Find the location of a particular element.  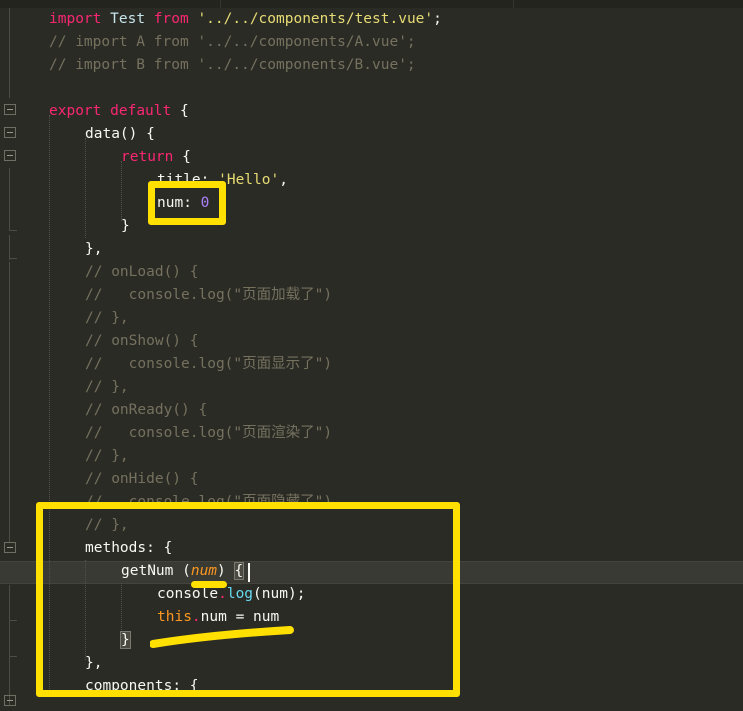

code-token: log is located at coordinates (240, 594).